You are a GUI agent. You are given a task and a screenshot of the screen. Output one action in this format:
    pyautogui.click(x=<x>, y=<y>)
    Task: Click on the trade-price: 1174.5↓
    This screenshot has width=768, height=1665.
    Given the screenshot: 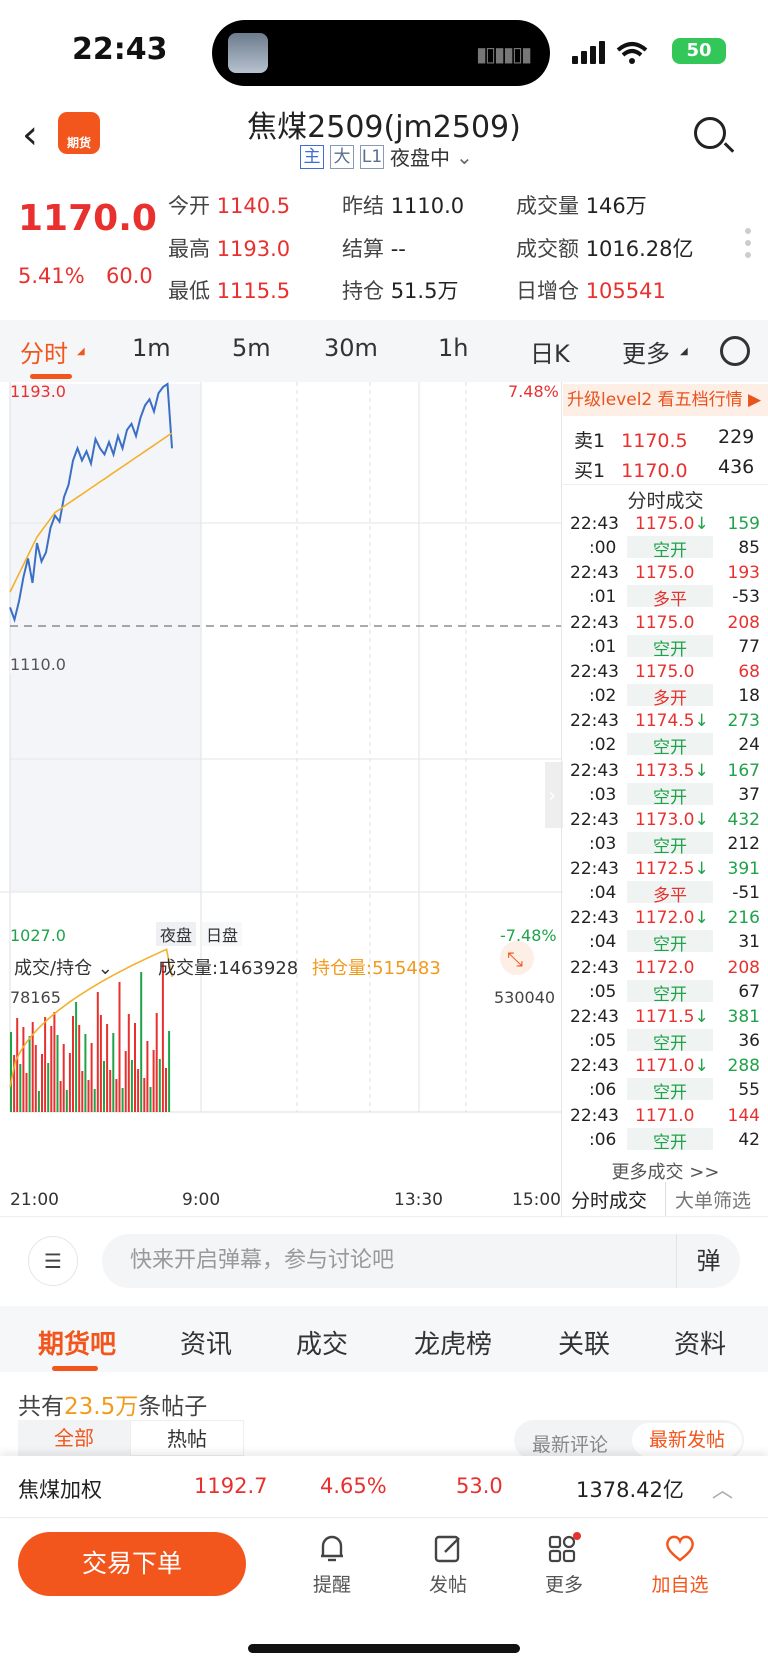 What is the action you would take?
    pyautogui.click(x=672, y=721)
    